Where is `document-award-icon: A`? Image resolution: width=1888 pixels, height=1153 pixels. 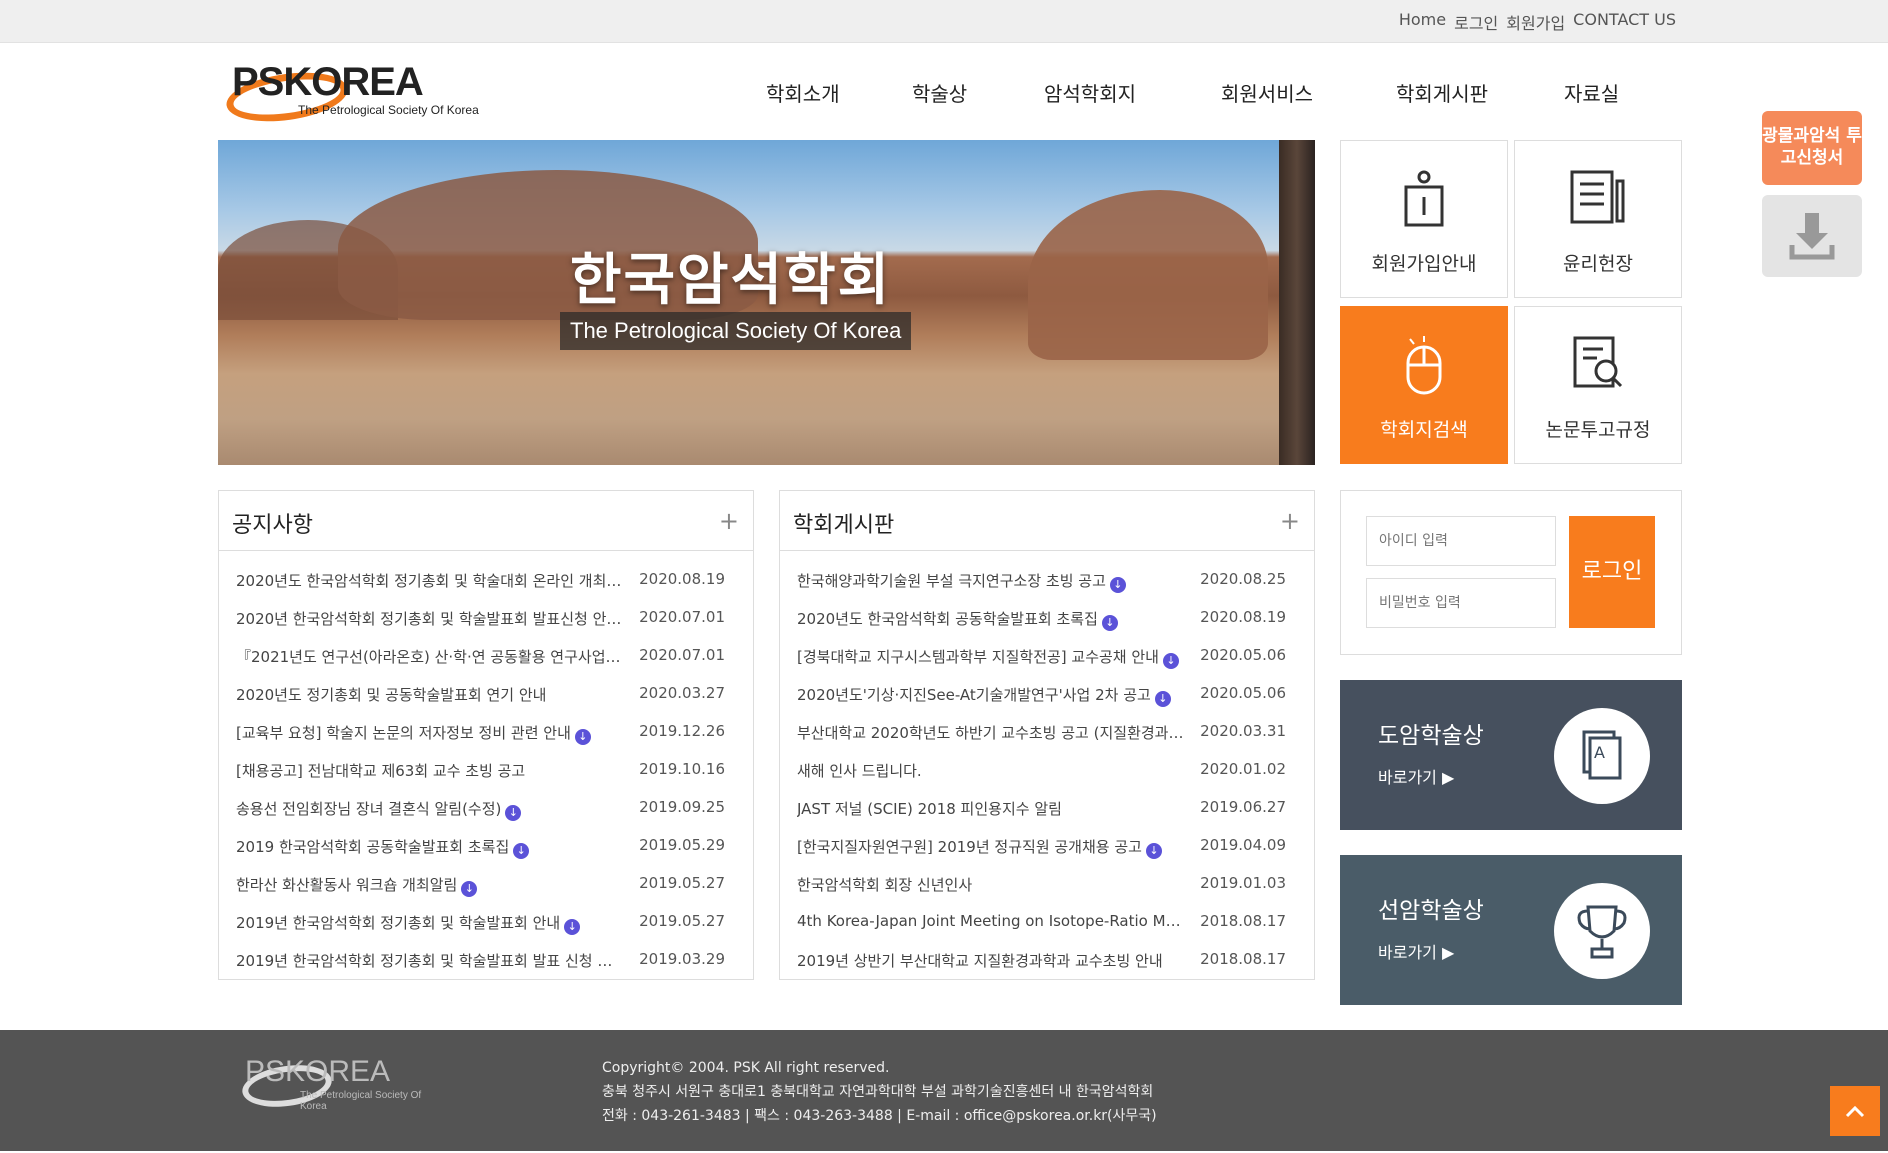 document-award-icon: A is located at coordinates (1602, 755).